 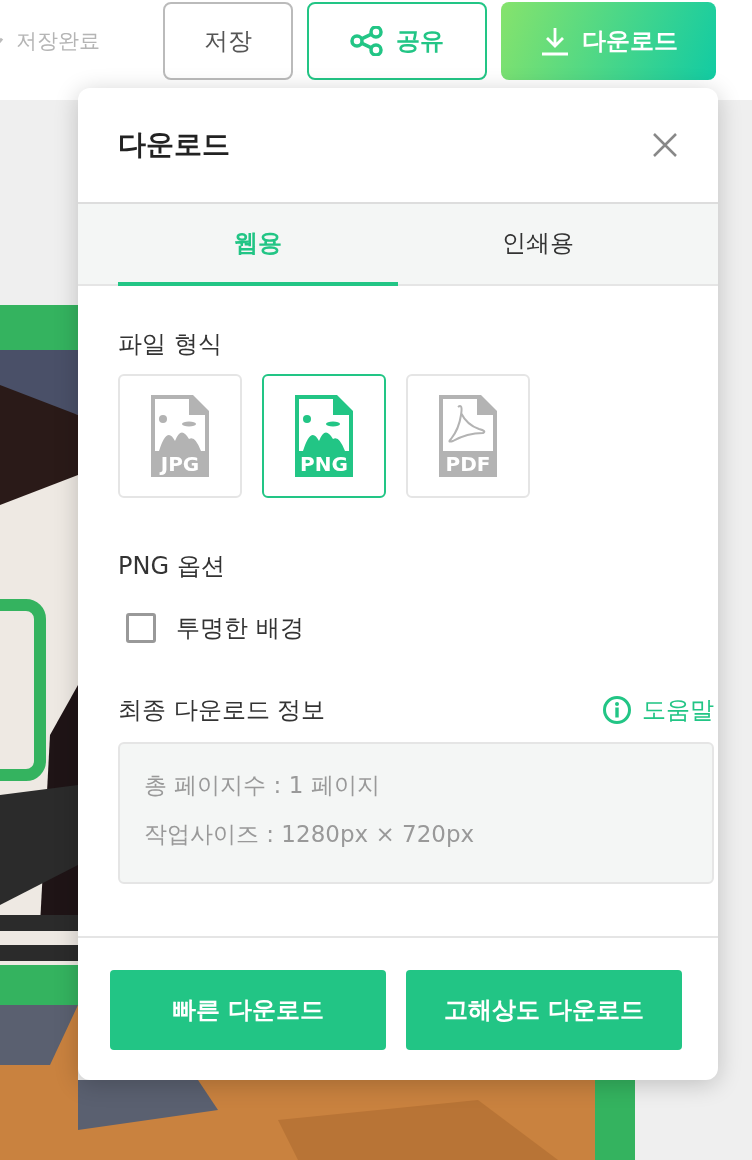 I want to click on file-format-option: PDF, so click(x=468, y=436).